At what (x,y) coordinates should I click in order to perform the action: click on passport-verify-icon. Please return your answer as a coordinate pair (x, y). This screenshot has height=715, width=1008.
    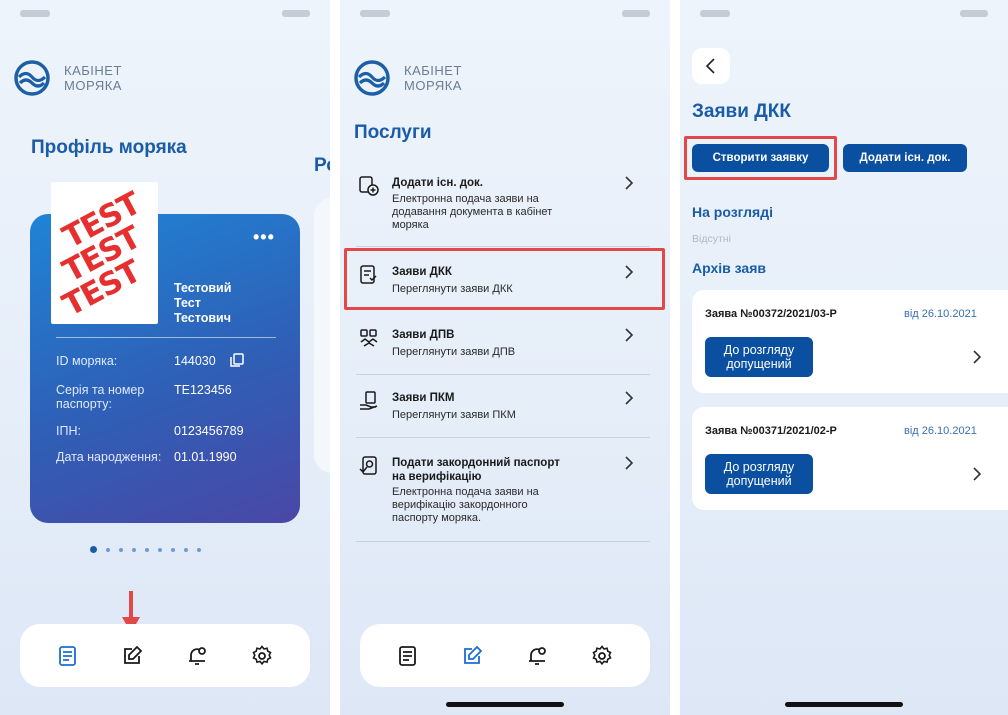
    Looking at the image, I should click on (368, 465).